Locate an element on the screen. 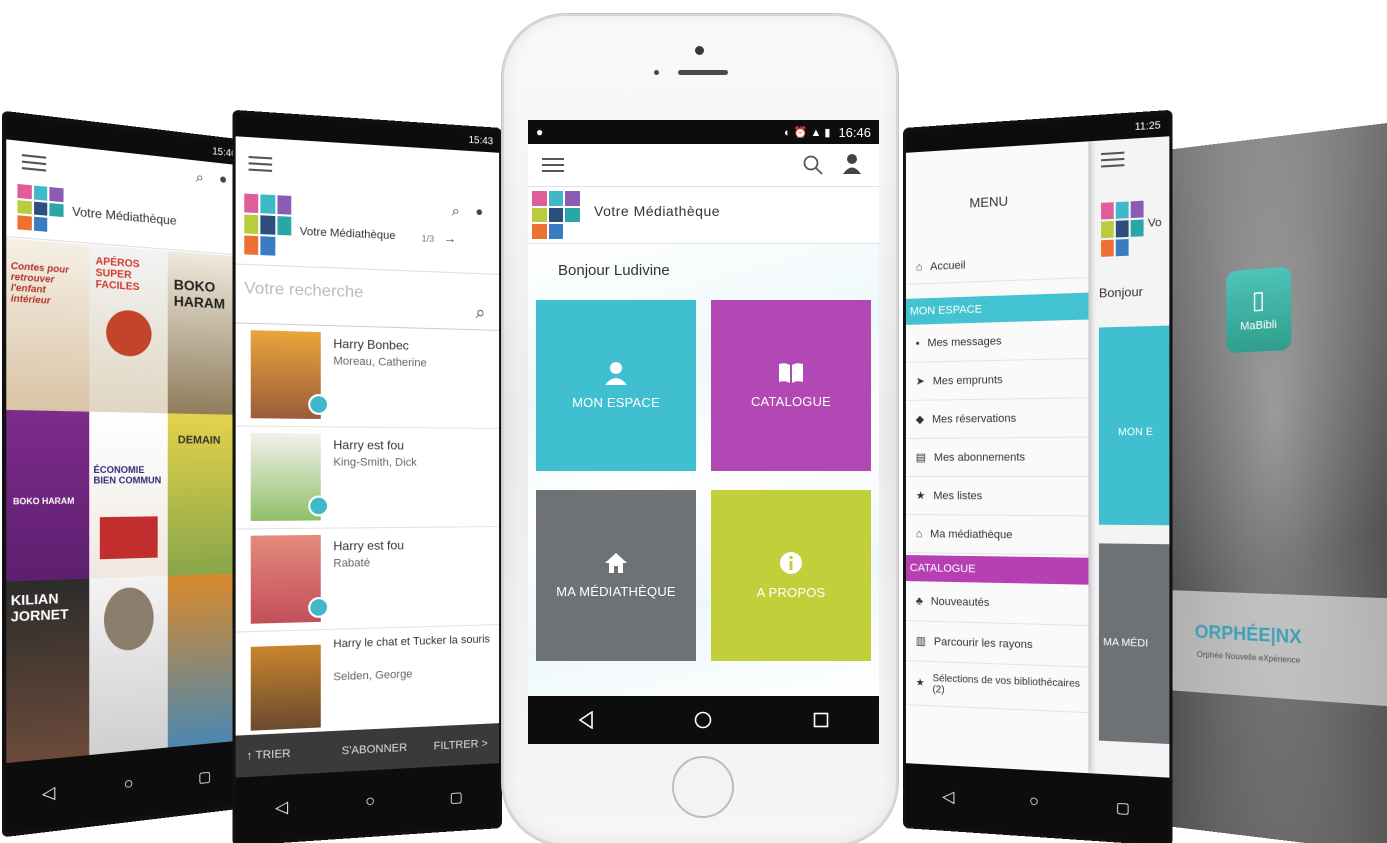  recents-nav-icon is located at coordinates (821, 720).